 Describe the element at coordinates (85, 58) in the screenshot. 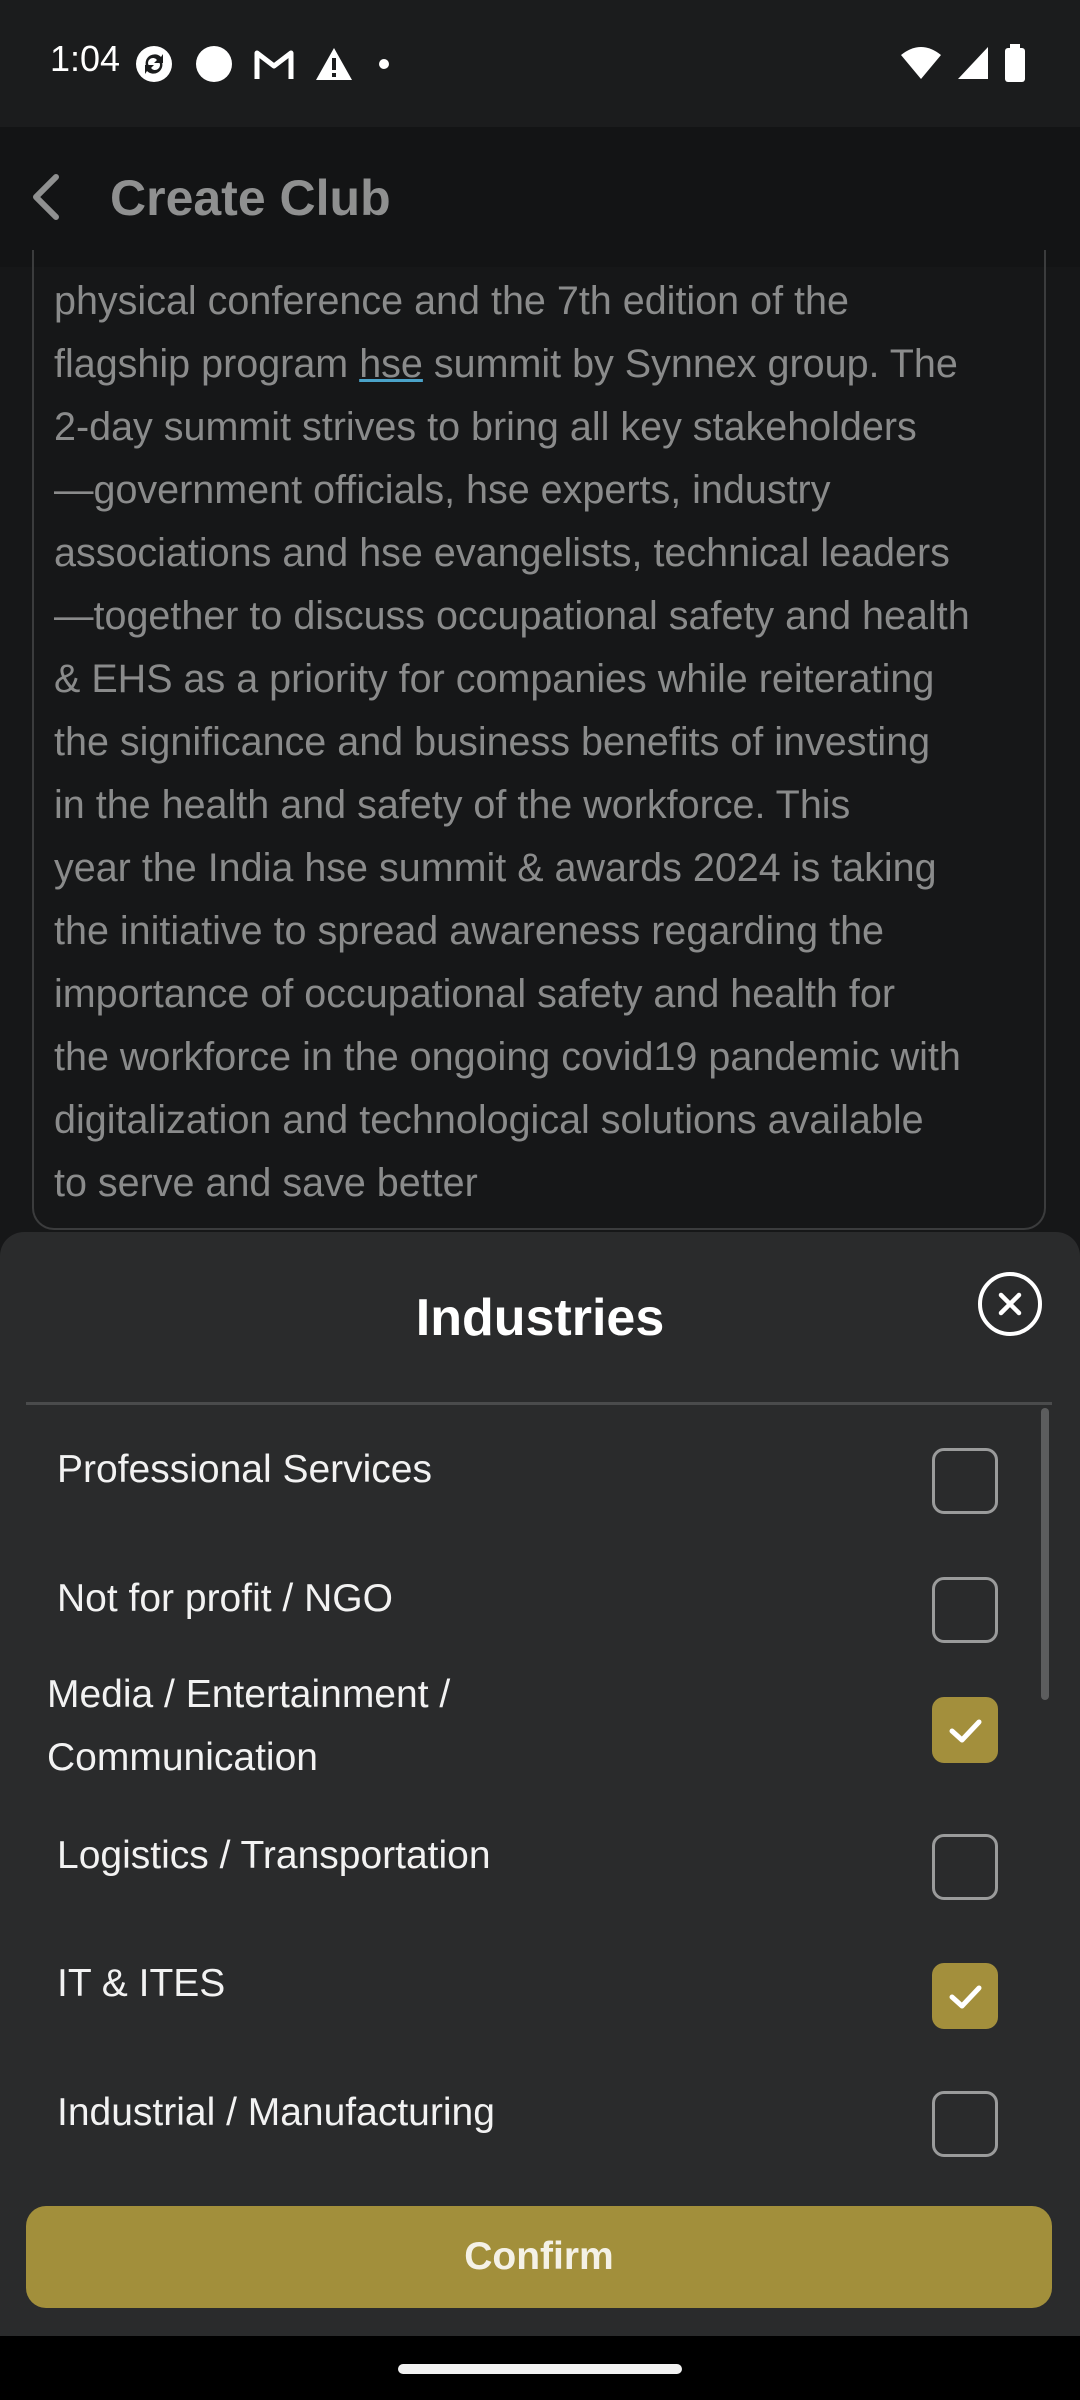

I see `status-time: 1:04` at that location.